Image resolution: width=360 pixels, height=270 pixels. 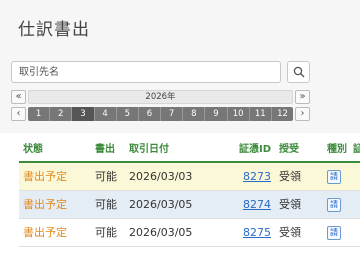 I want to click on month-strip: 1 2 3 4 5 6 7 8 9 10 11 12, so click(x=160, y=114).